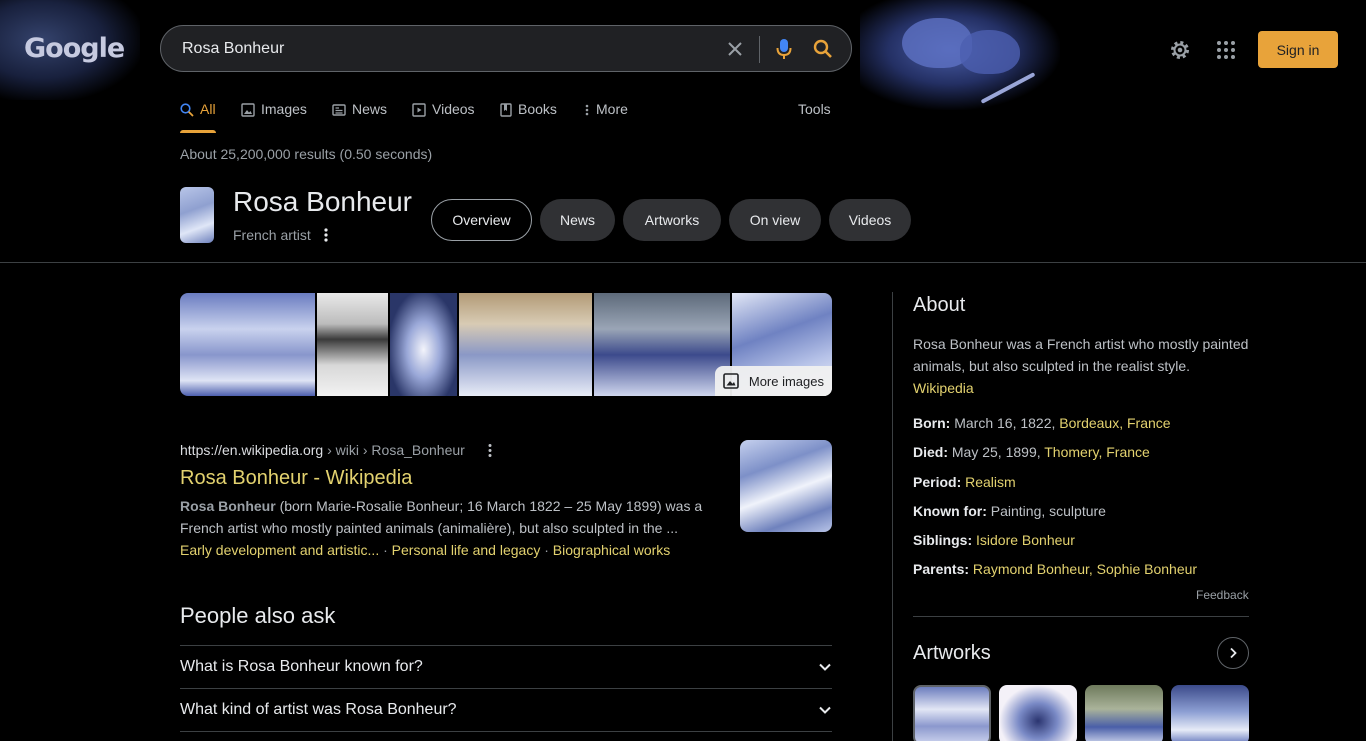 This screenshot has width=1366, height=741. Describe the element at coordinates (490, 451) in the screenshot. I see `result-options-icon` at that location.